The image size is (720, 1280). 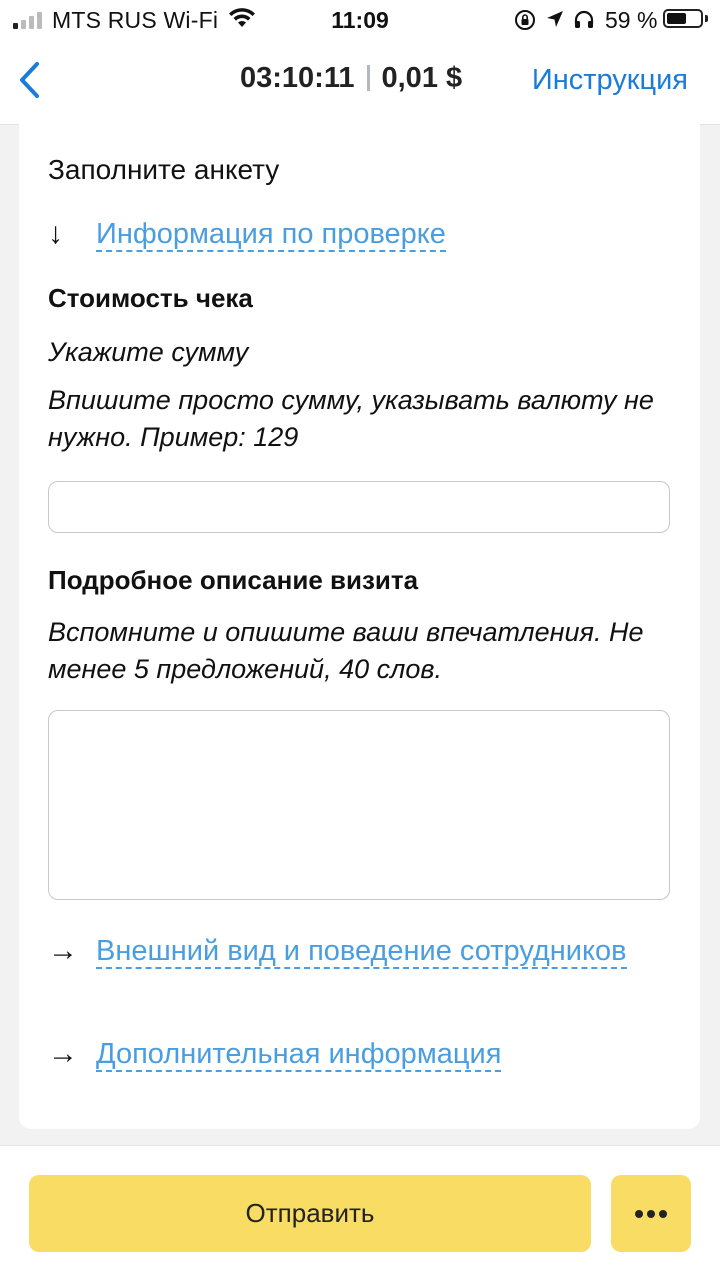 What do you see at coordinates (525, 20) in the screenshot?
I see `rotation-lock-icon` at bounding box center [525, 20].